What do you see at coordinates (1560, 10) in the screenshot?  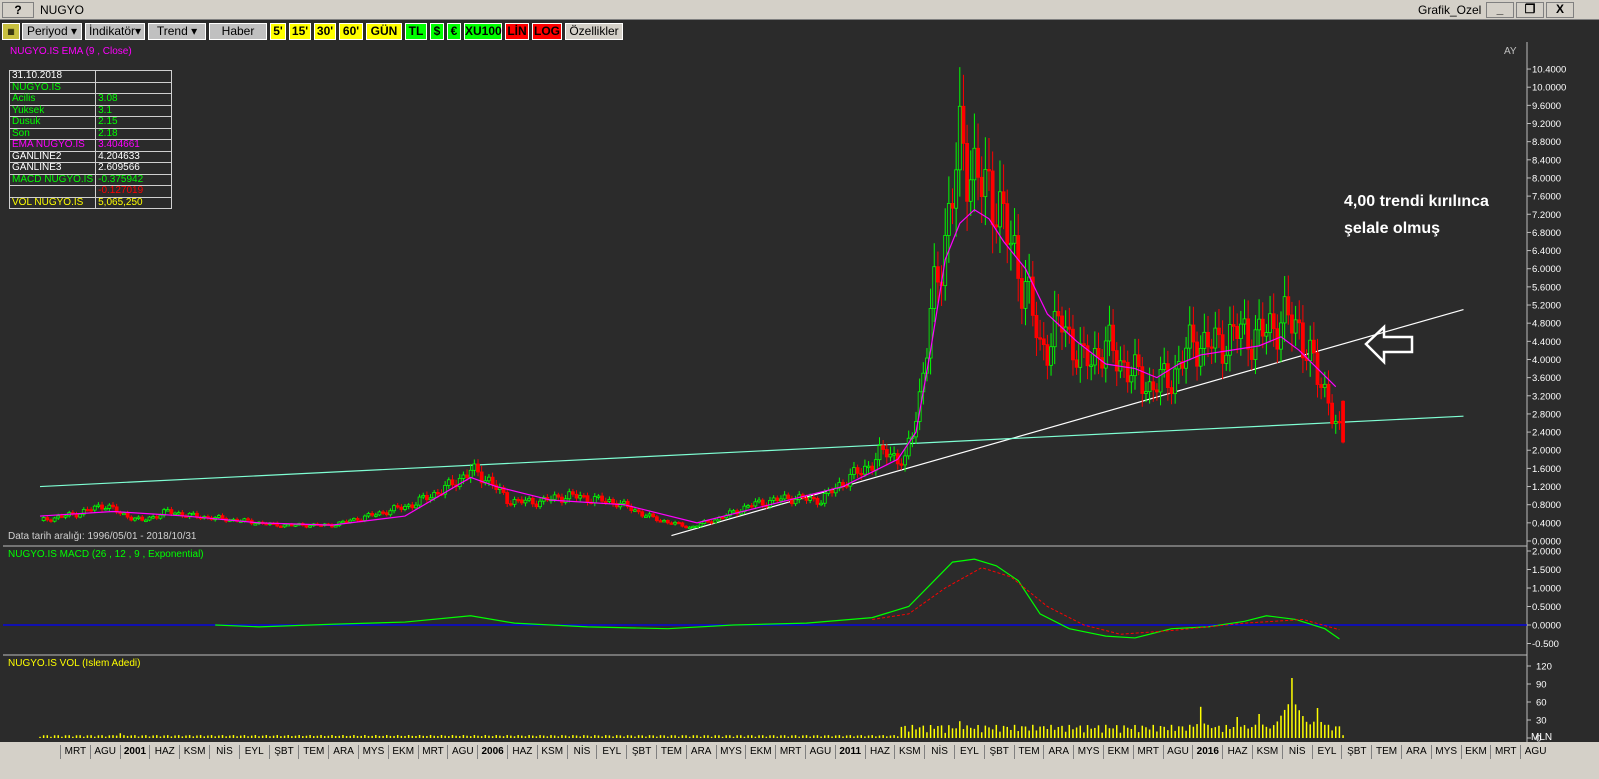 I see `close-button: X` at bounding box center [1560, 10].